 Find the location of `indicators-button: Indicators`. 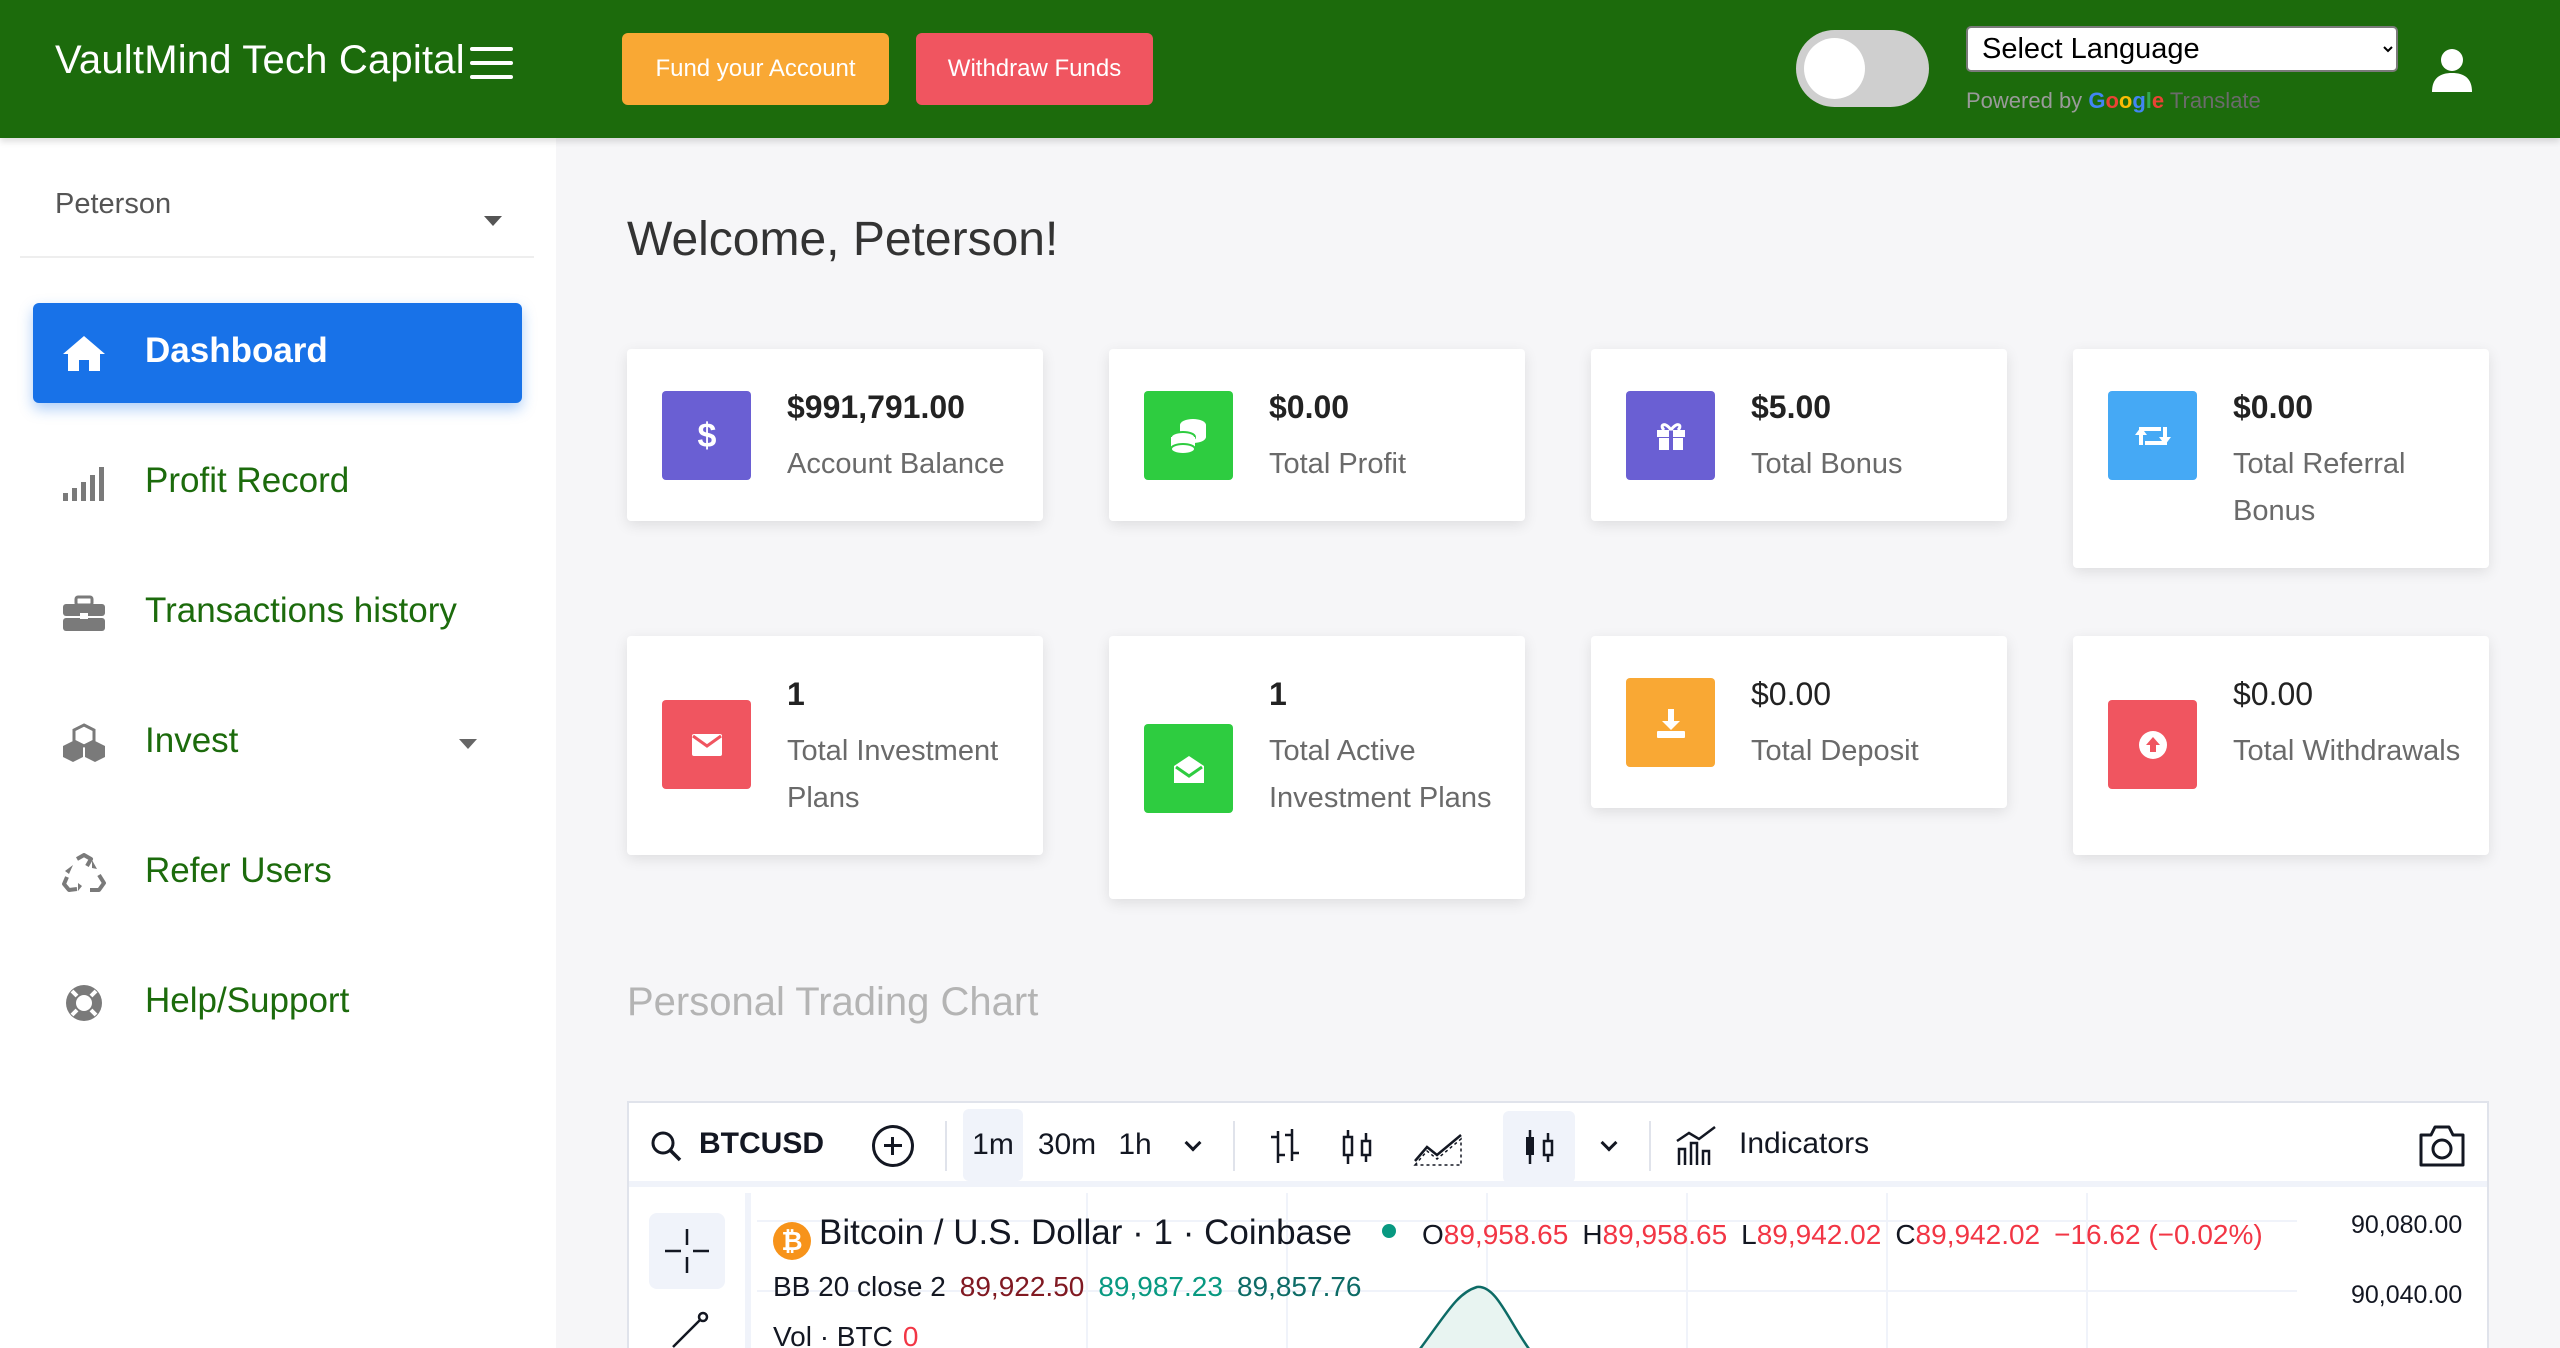

indicators-button: Indicators is located at coordinates (1804, 1144).